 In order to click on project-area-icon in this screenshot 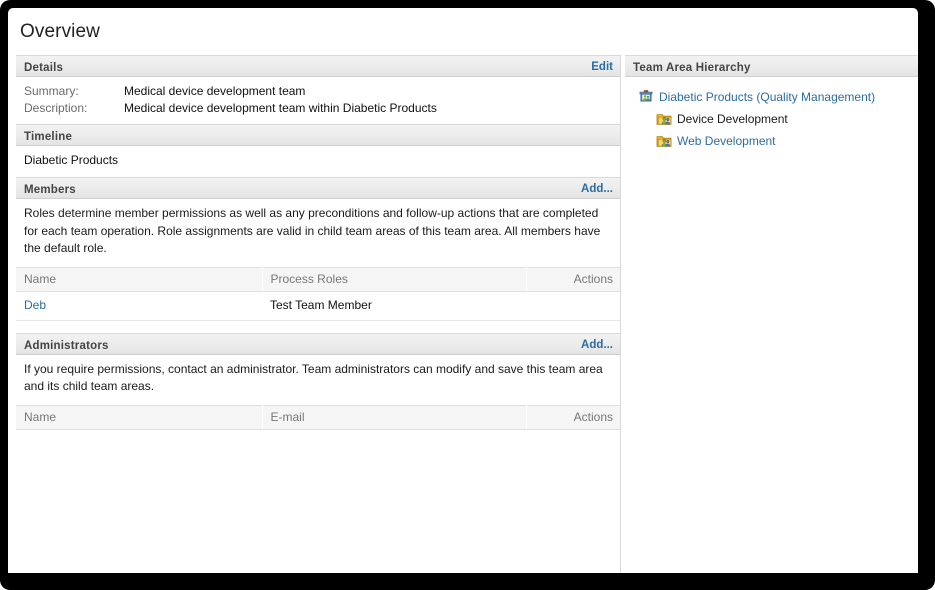, I will do `click(646, 97)`.